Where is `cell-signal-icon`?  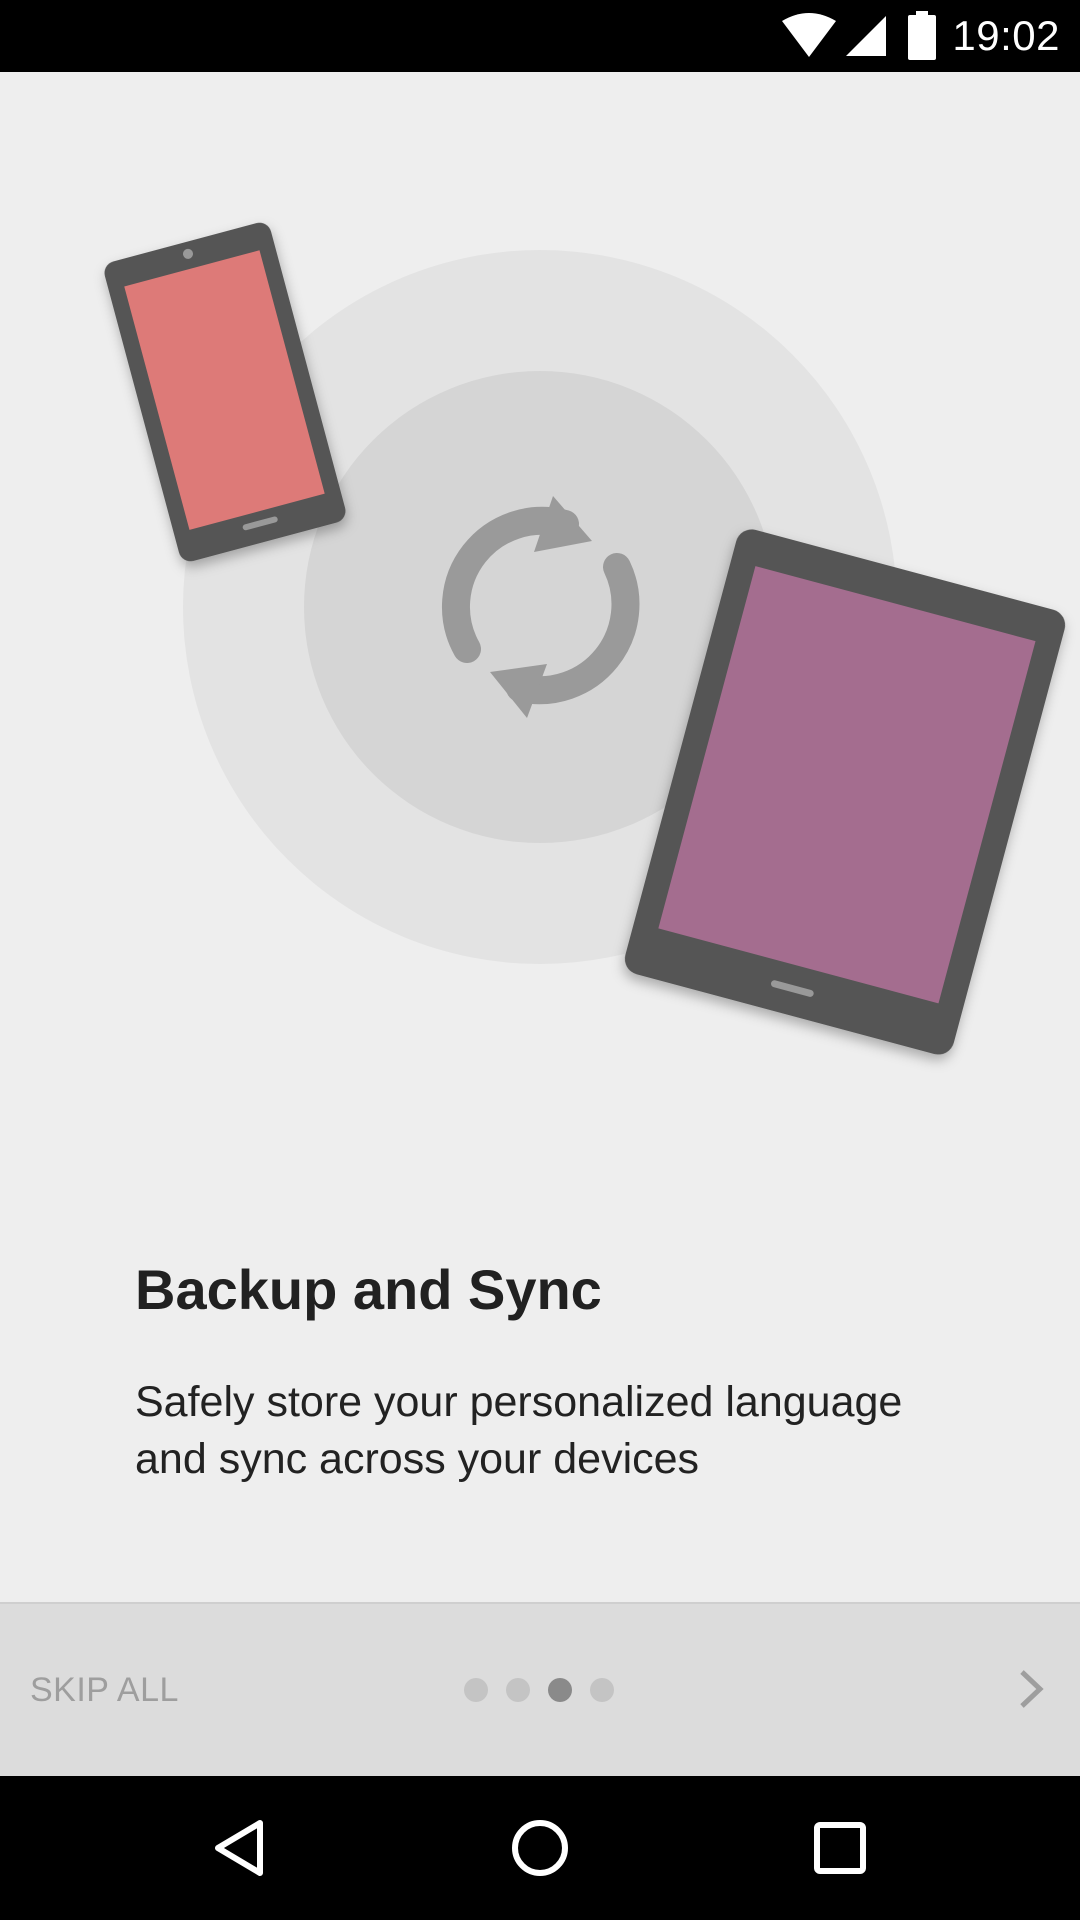 cell-signal-icon is located at coordinates (866, 36).